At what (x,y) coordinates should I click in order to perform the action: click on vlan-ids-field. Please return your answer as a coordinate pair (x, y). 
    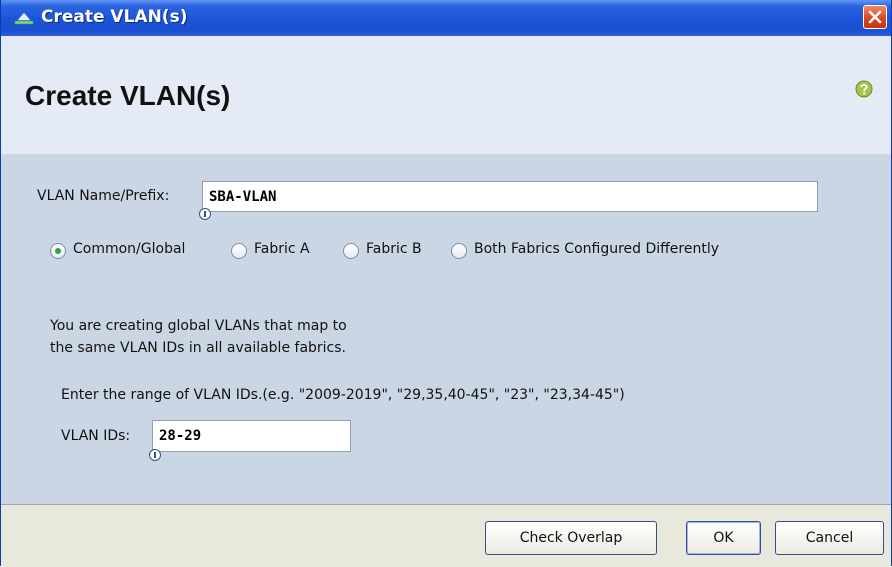
    Looking at the image, I should click on (251, 436).